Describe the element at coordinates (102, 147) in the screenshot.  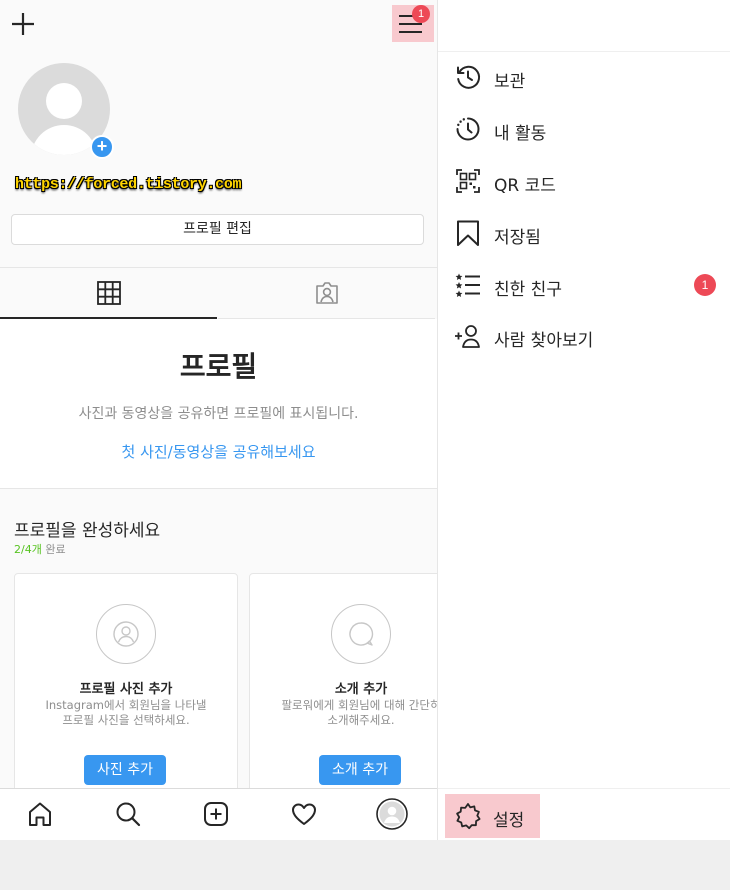
I see `add-avatar-icon: +` at that location.